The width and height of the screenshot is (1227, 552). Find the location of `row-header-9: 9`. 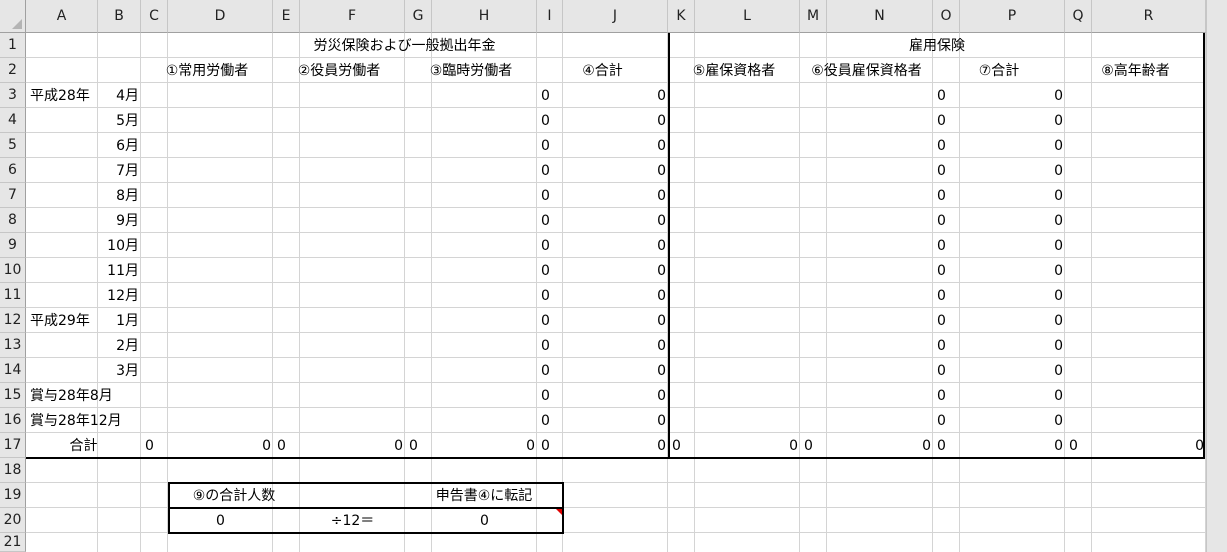

row-header-9: 9 is located at coordinates (13, 245).